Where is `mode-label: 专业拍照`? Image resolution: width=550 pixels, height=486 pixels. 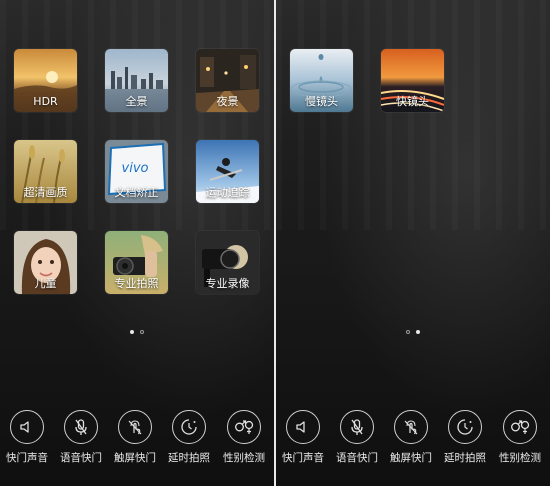
mode-label: 专业拍照 is located at coordinates (136, 283).